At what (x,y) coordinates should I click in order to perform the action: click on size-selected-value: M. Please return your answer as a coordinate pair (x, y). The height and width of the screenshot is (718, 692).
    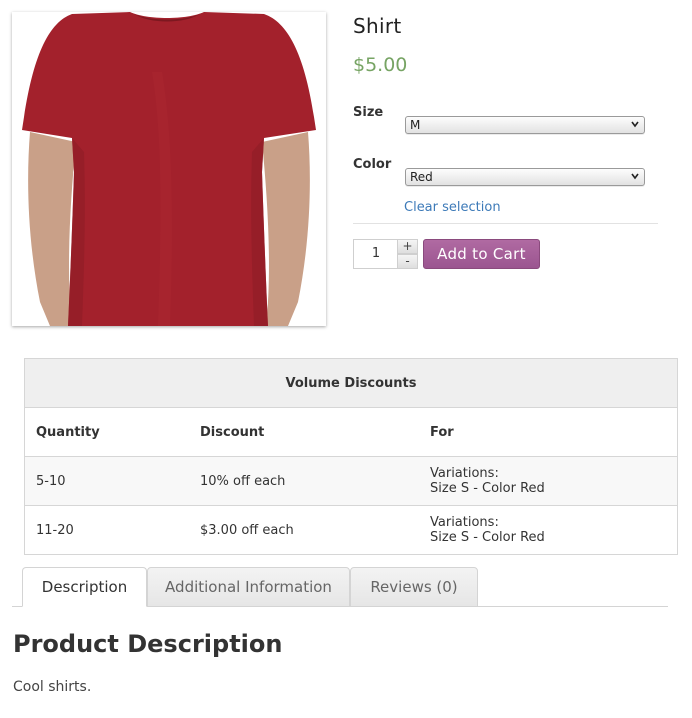
    Looking at the image, I should click on (415, 125).